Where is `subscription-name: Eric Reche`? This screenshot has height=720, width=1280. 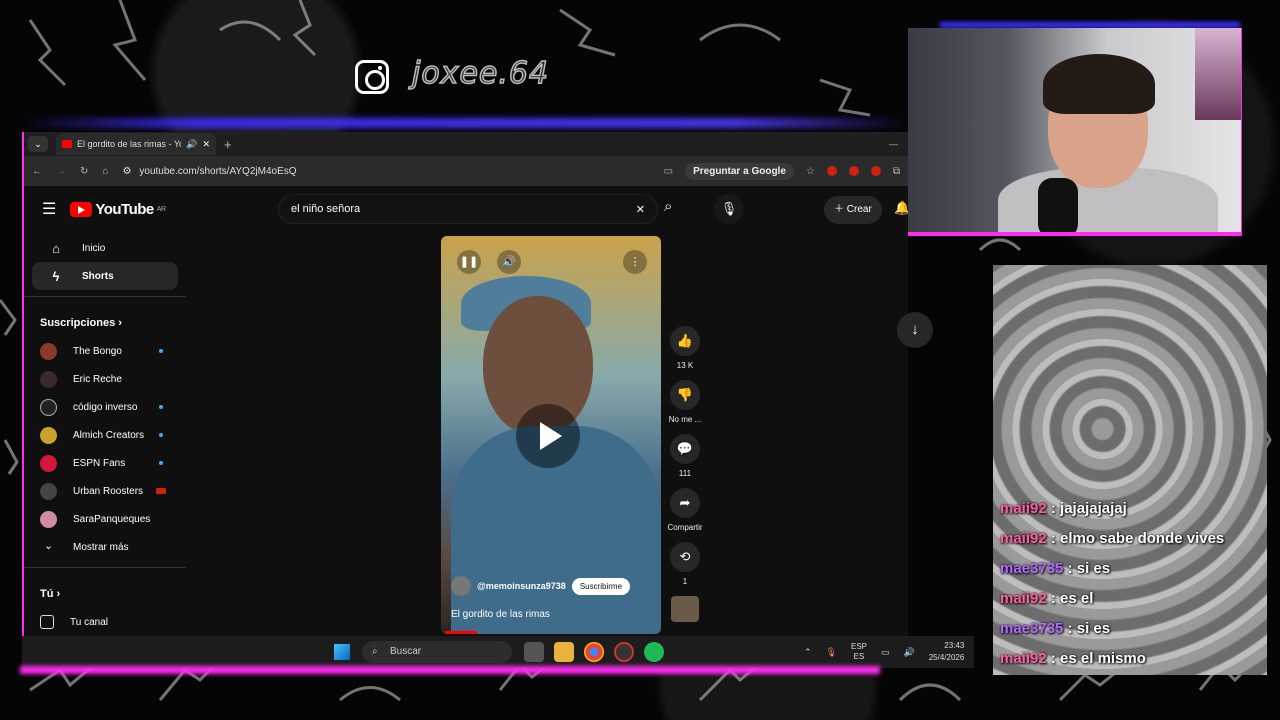
subscription-name: Eric Reche is located at coordinates (97, 379).